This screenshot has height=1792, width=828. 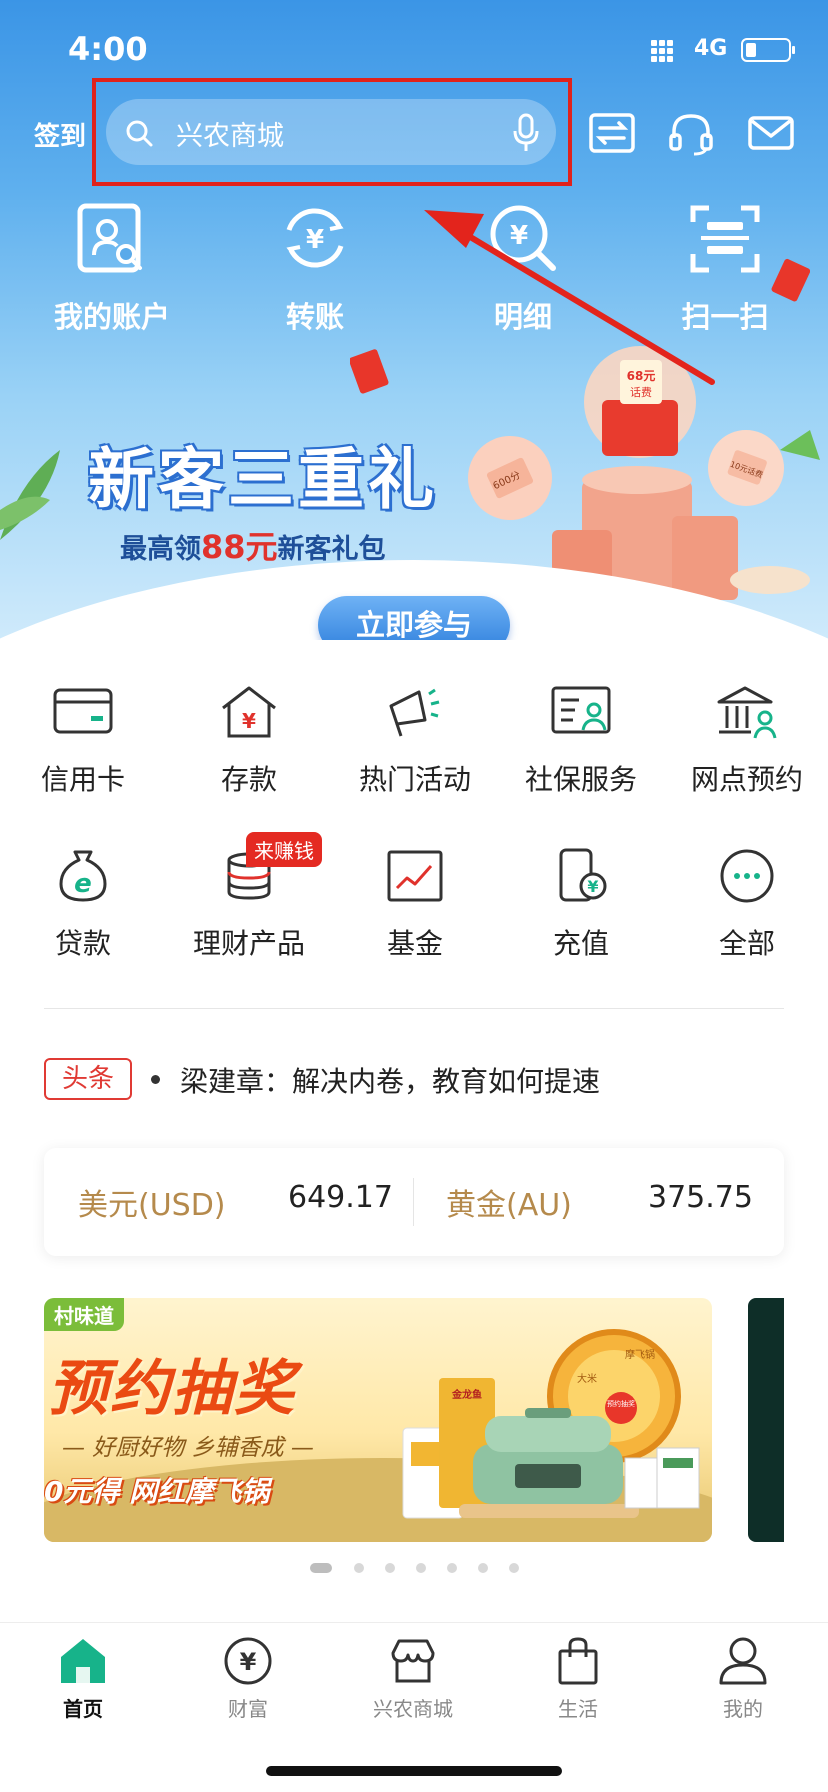 What do you see at coordinates (83, 711) in the screenshot?
I see `credit-card-icon` at bounding box center [83, 711].